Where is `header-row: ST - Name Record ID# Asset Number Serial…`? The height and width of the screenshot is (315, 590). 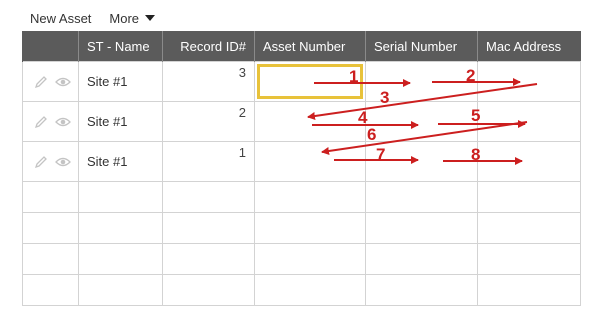
header-row: ST - Name Record ID# Asset Number Serial… is located at coordinates (301, 46).